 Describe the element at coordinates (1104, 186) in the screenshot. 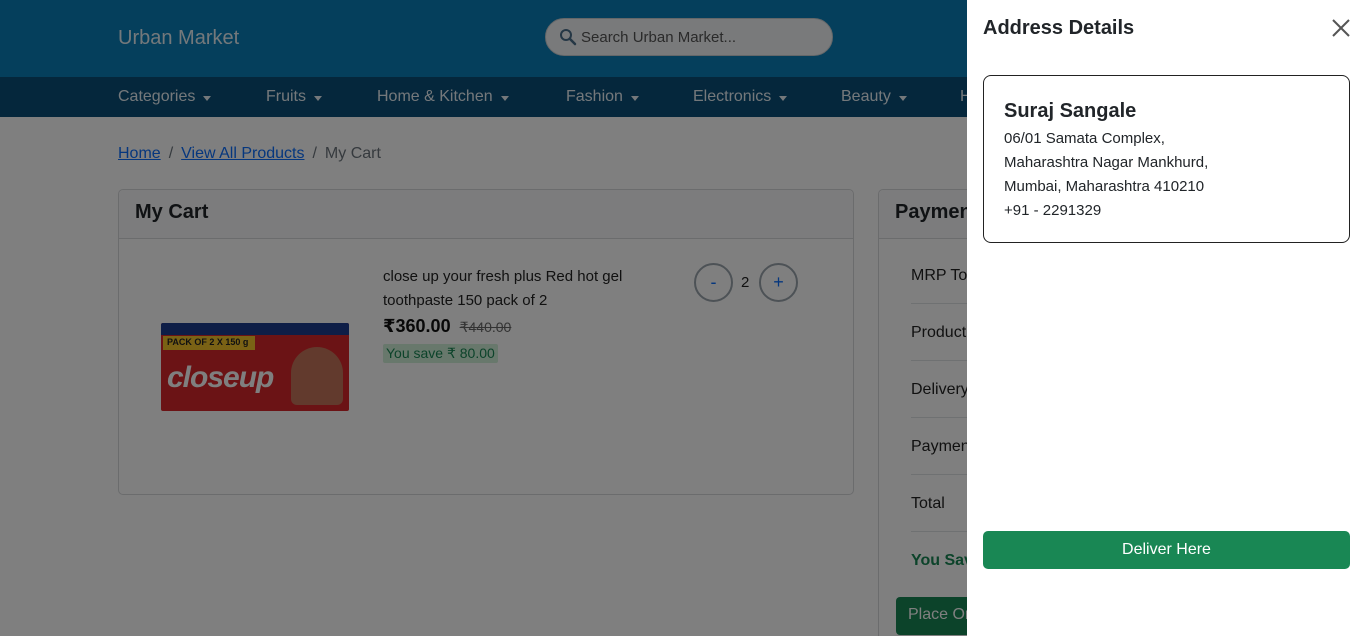

I see `address-line-3: Mumbai, Maharashtra 410210` at that location.